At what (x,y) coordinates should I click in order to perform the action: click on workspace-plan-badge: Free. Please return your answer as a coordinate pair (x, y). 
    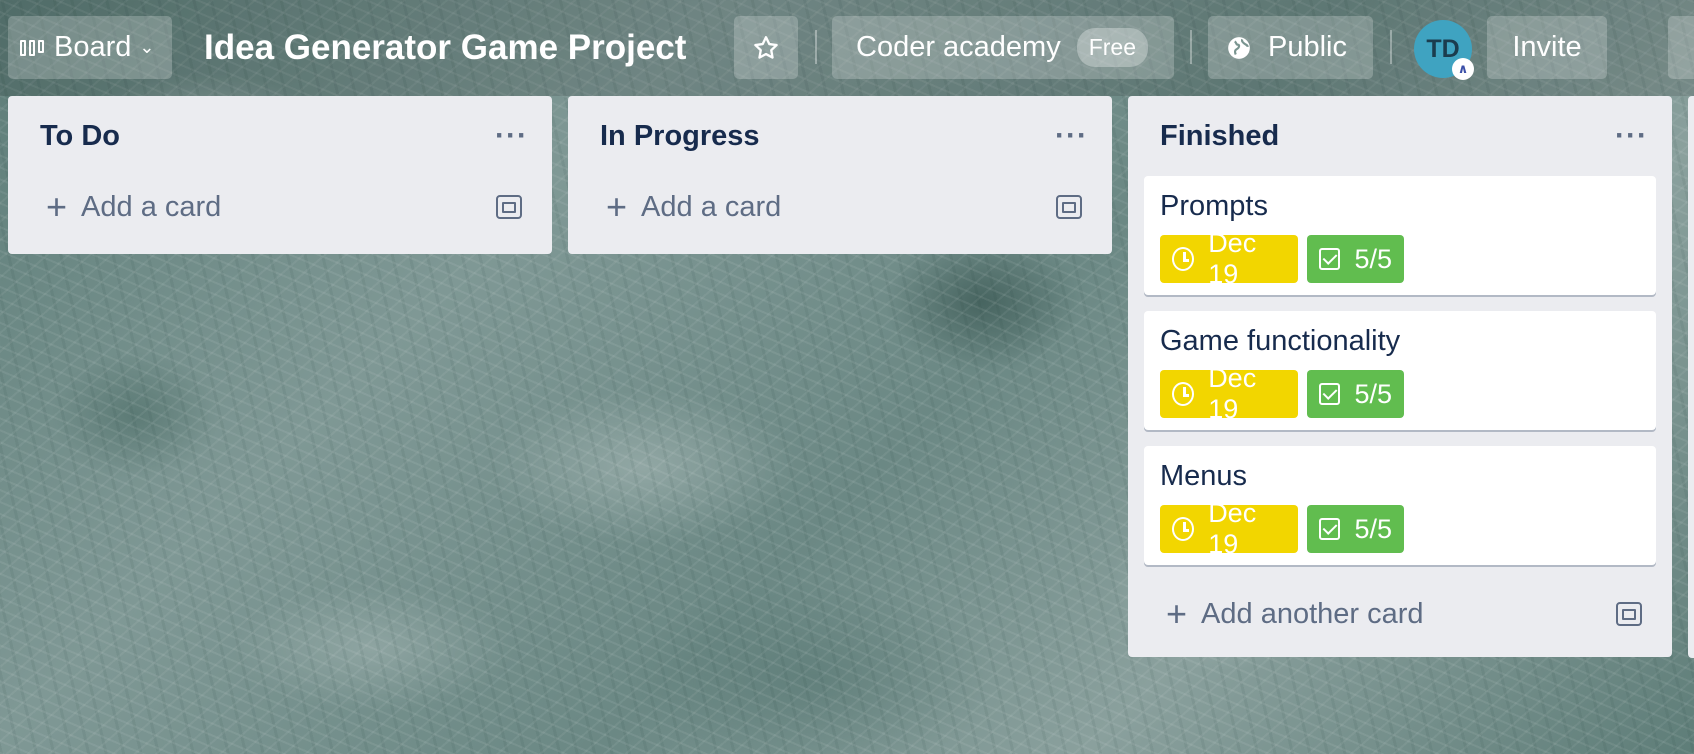
    Looking at the image, I should click on (1112, 47).